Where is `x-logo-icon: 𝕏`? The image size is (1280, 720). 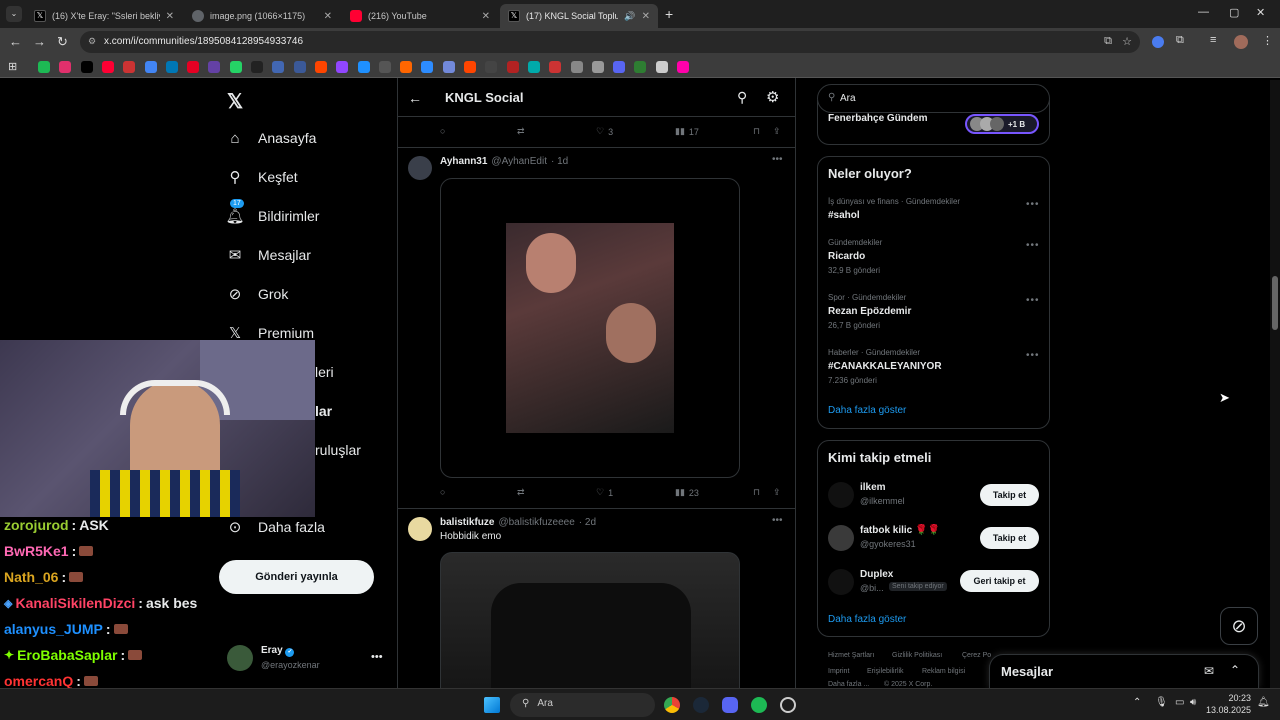
x-logo-icon: 𝕏 is located at coordinates (235, 101).